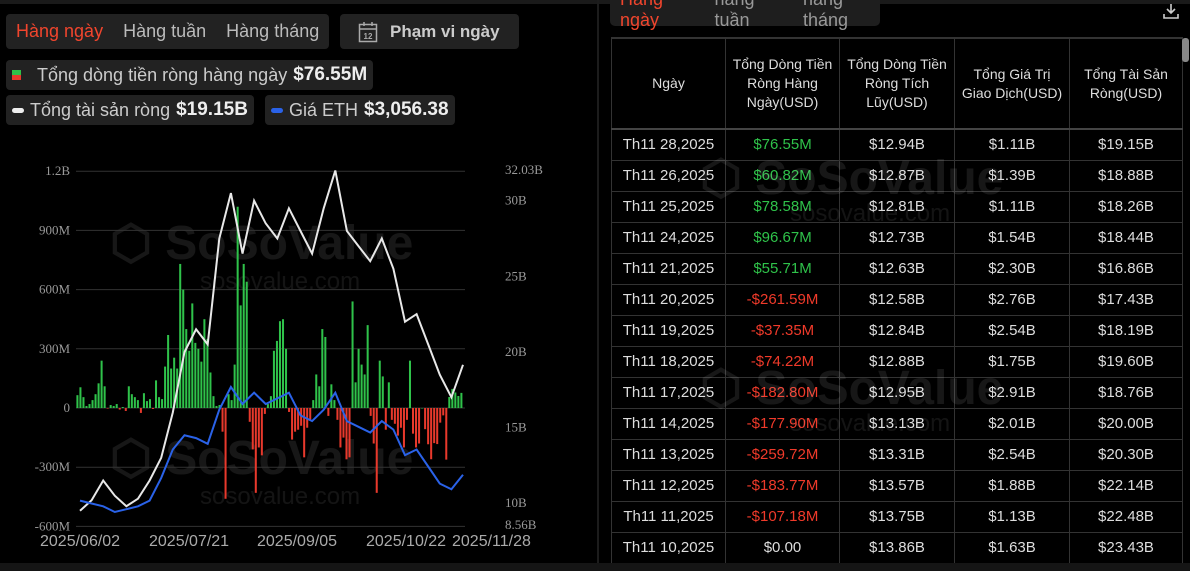 The width and height of the screenshot is (1190, 571). Describe the element at coordinates (445, 31) in the screenshot. I see `date-range-label: Phạm vi ngày` at that location.